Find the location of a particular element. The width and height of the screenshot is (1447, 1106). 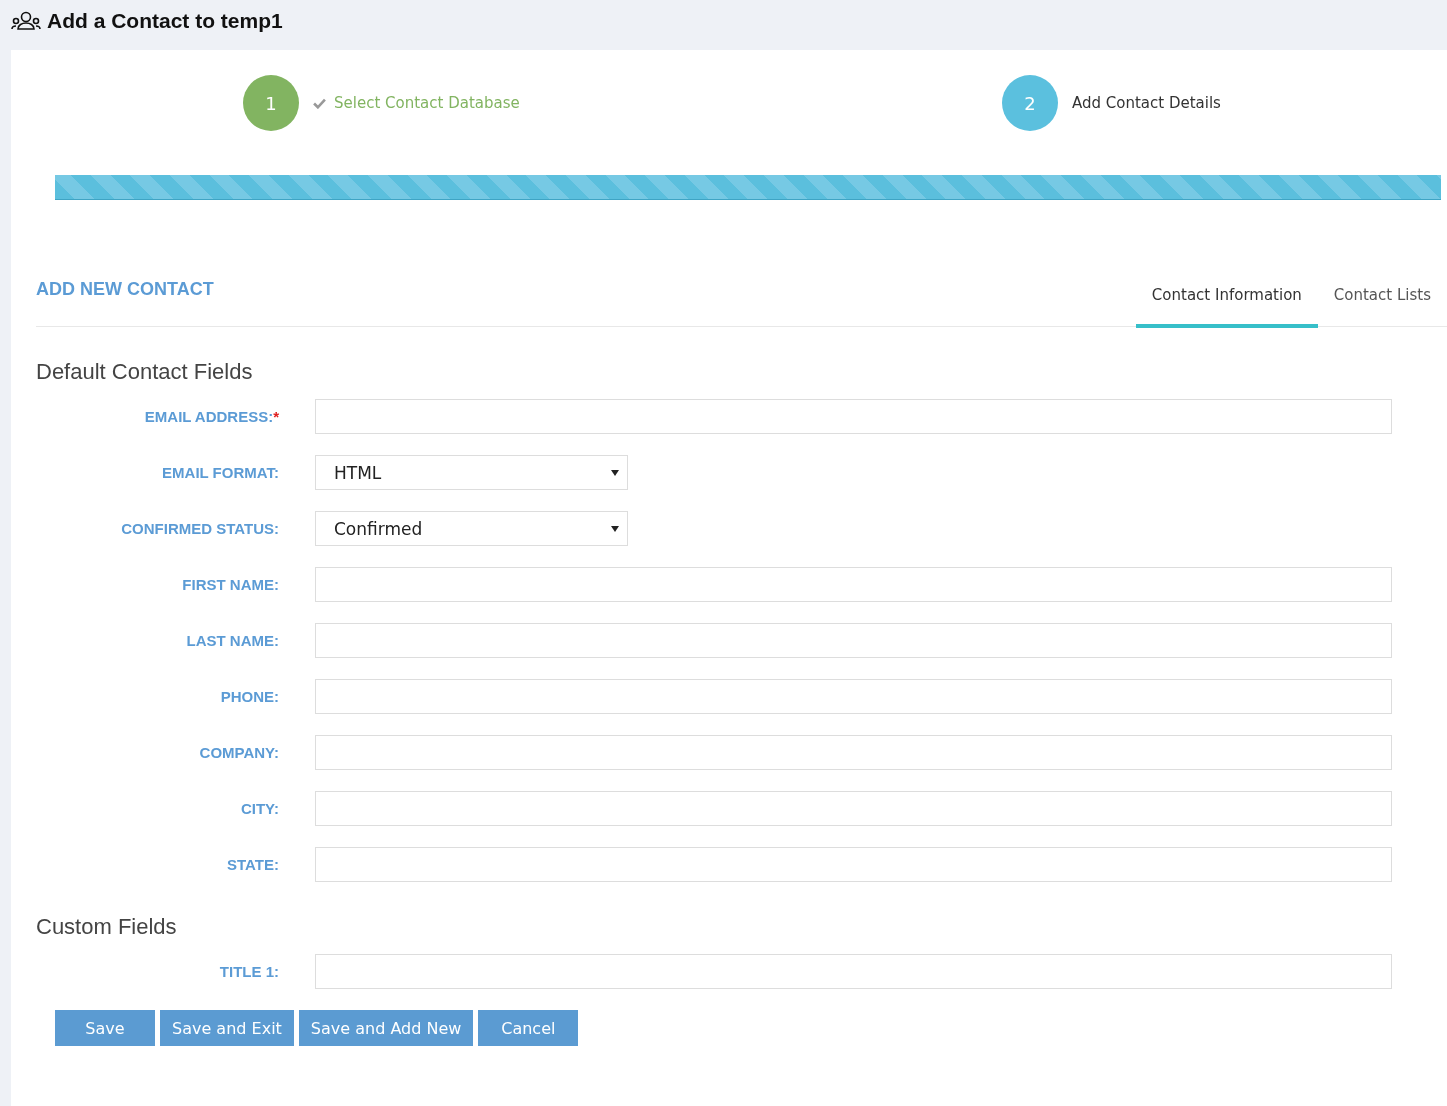

field-label: LAST NAME: is located at coordinates (232, 640).